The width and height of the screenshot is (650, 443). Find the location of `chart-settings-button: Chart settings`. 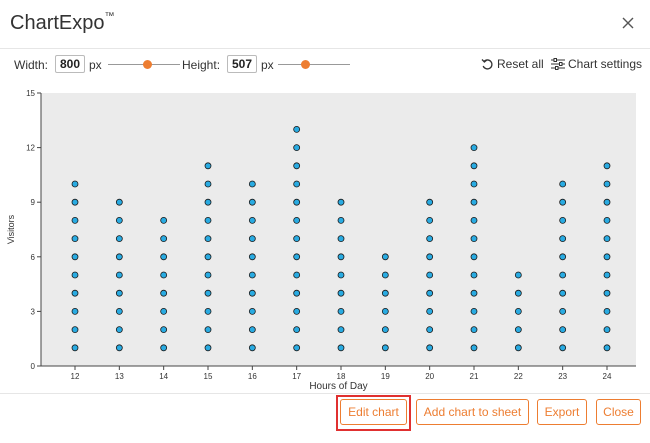

chart-settings-button: Chart settings is located at coordinates (596, 64).